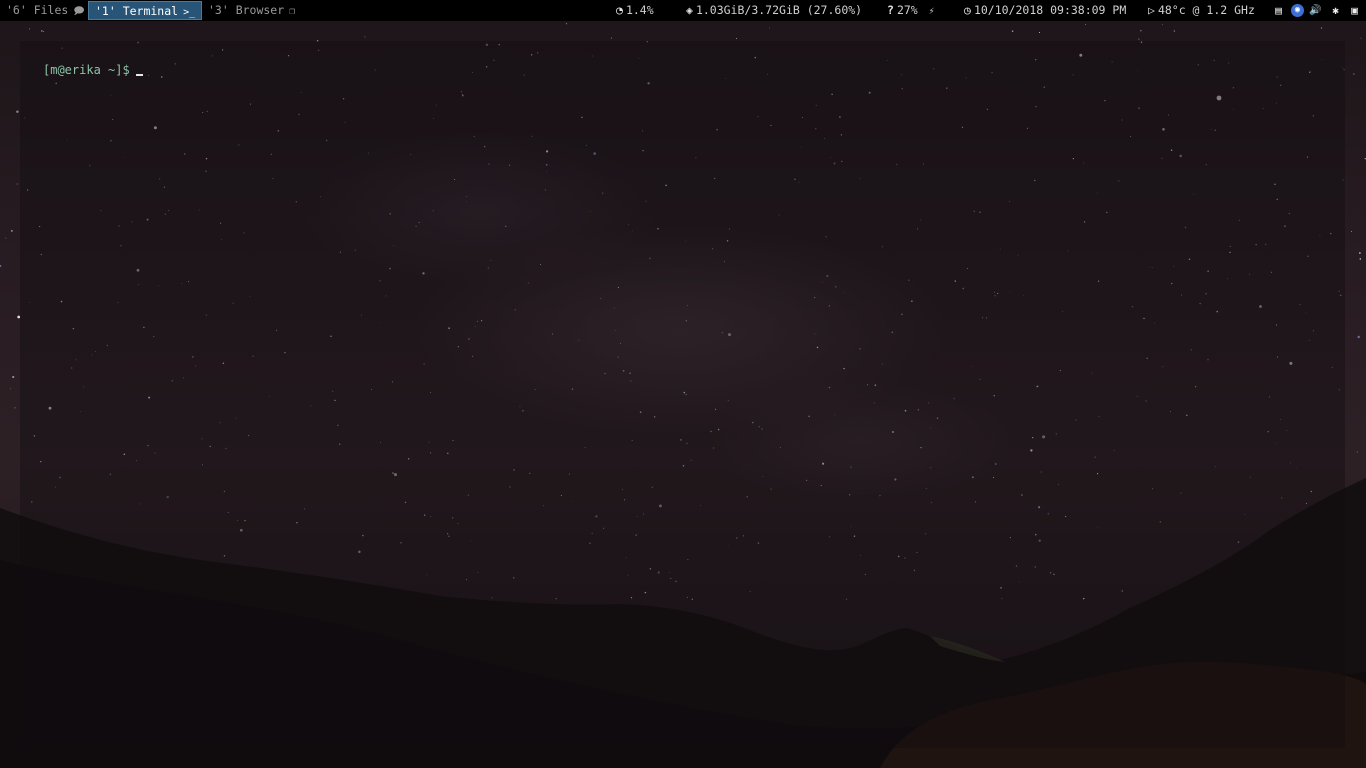 Image resolution: width=1366 pixels, height=768 pixels. I want to click on workspace-button-browser: '3' Browser ❐, so click(251, 10).